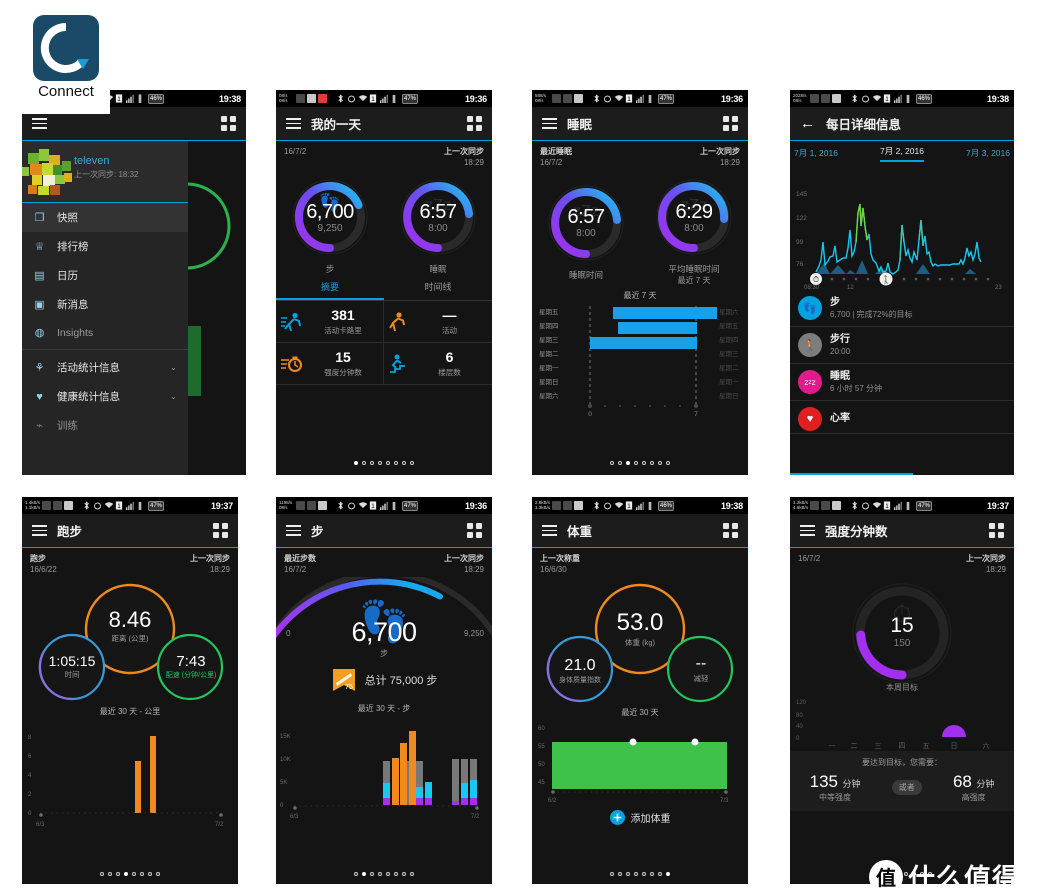 Image resolution: width=1048 pixels, height=896 pixels. What do you see at coordinates (330, 269) in the screenshot?
I see `ring-label: 步` at bounding box center [330, 269].